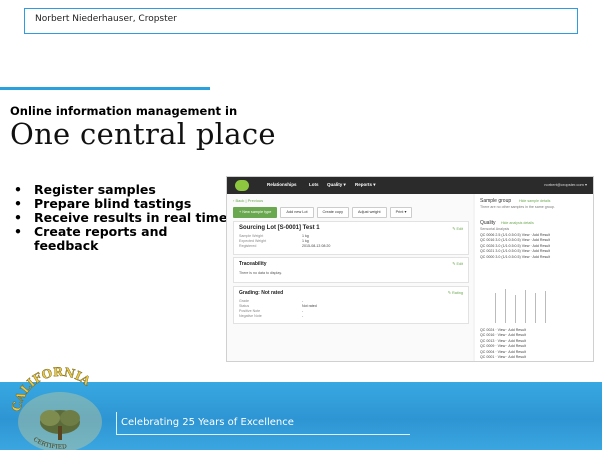 The image size is (602, 450). I want to click on quality-title: Quality, so click(488, 223).